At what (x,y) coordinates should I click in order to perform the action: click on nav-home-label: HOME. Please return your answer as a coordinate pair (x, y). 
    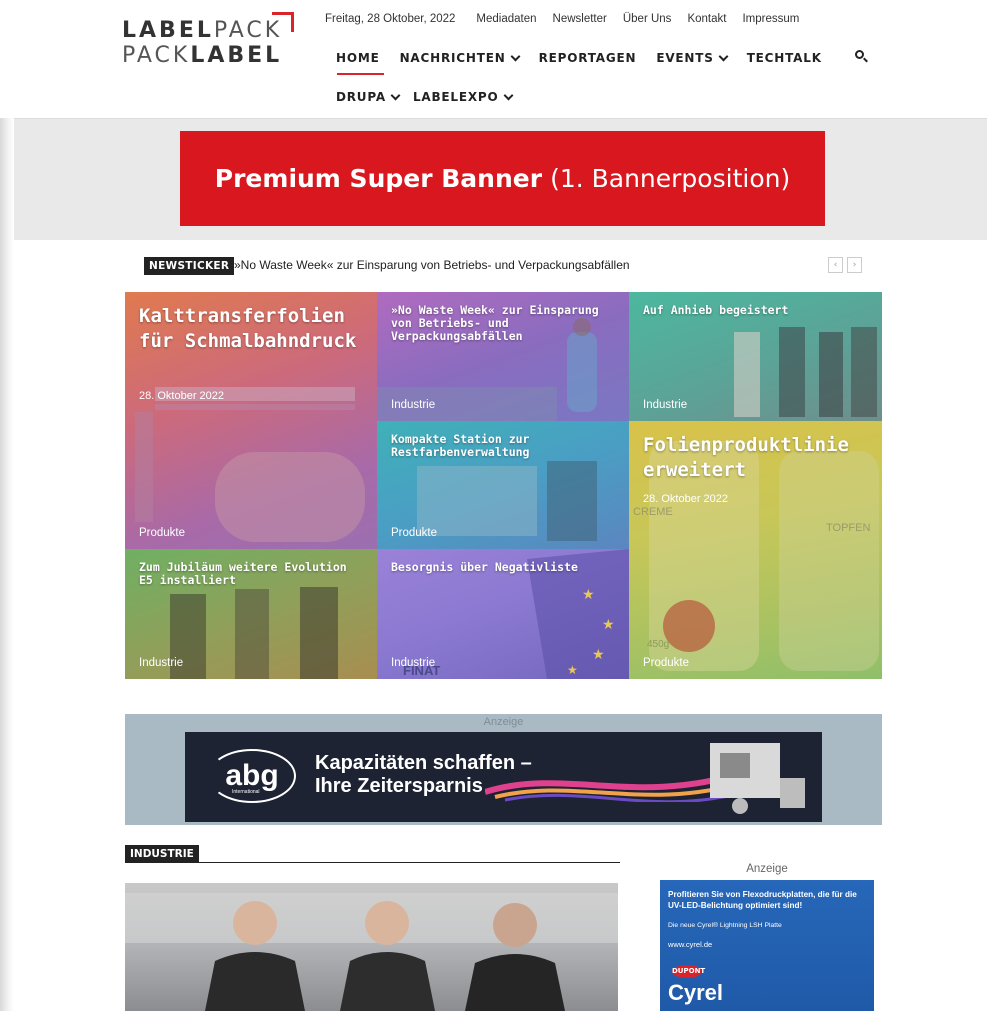
    Looking at the image, I should click on (358, 58).